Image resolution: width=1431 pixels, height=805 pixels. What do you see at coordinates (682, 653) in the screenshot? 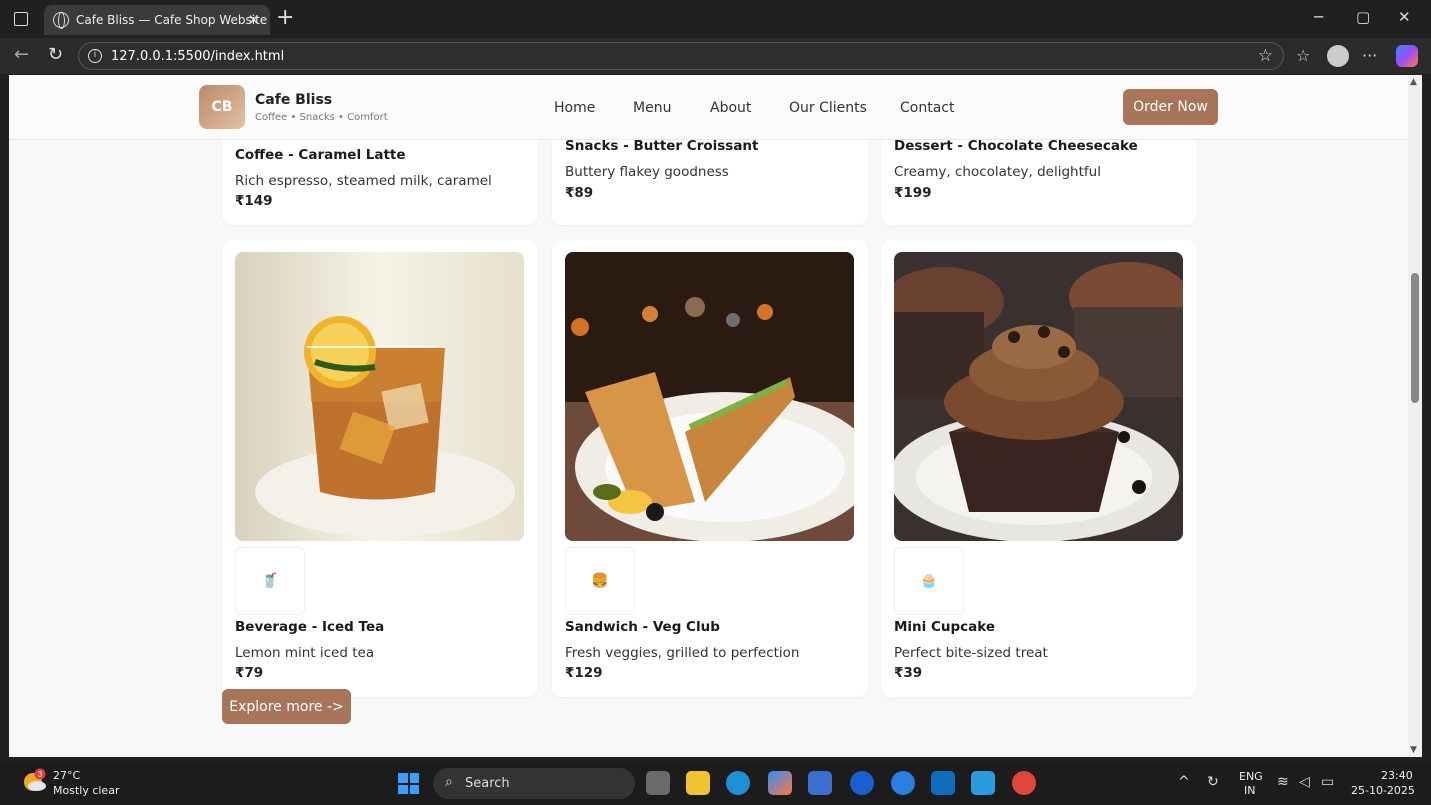
I see `card-description: Fresh veggies, grilled to perfection` at bounding box center [682, 653].